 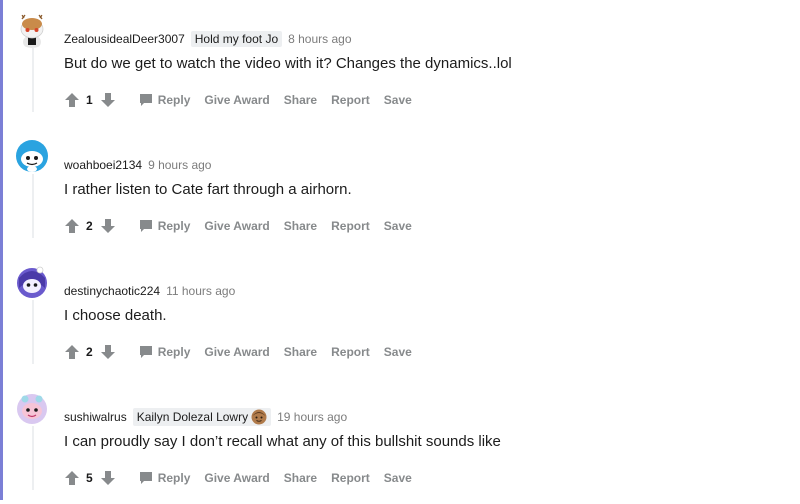 What do you see at coordinates (124, 39) in the screenshot?
I see `username: ZealousidealDeer3007` at bounding box center [124, 39].